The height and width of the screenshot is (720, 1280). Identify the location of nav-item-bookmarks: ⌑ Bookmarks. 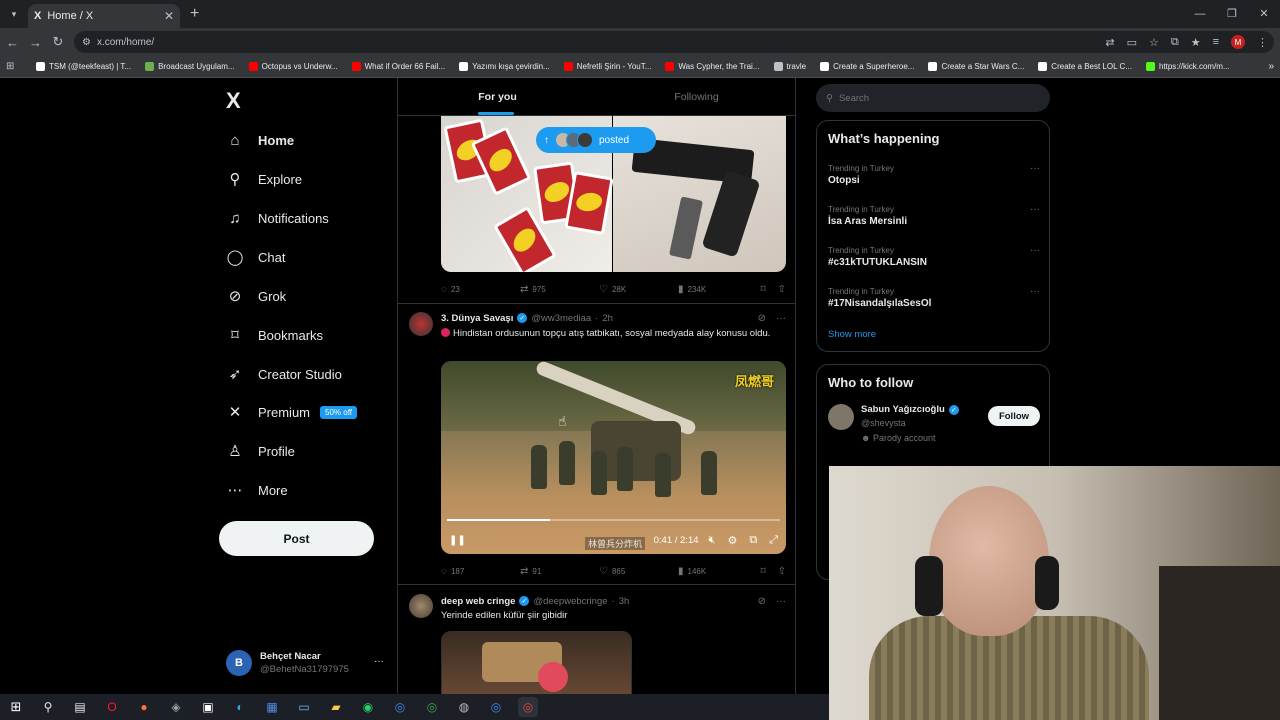
(274, 335).